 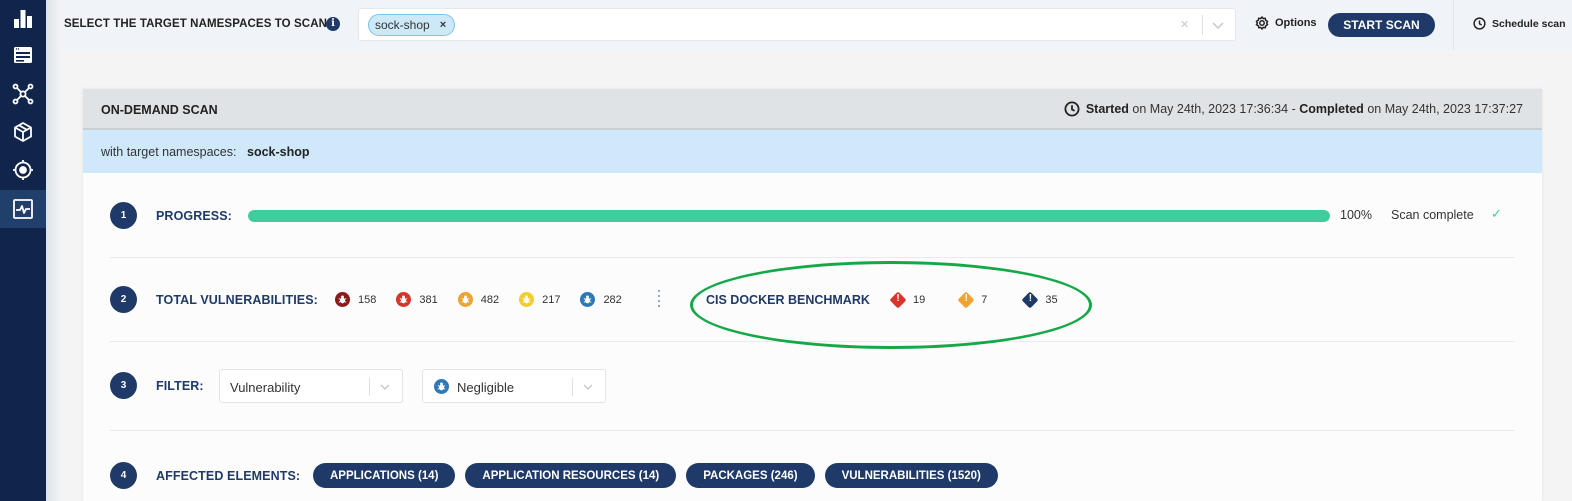 I want to click on pulse-monitor-icon, so click(x=23, y=209).